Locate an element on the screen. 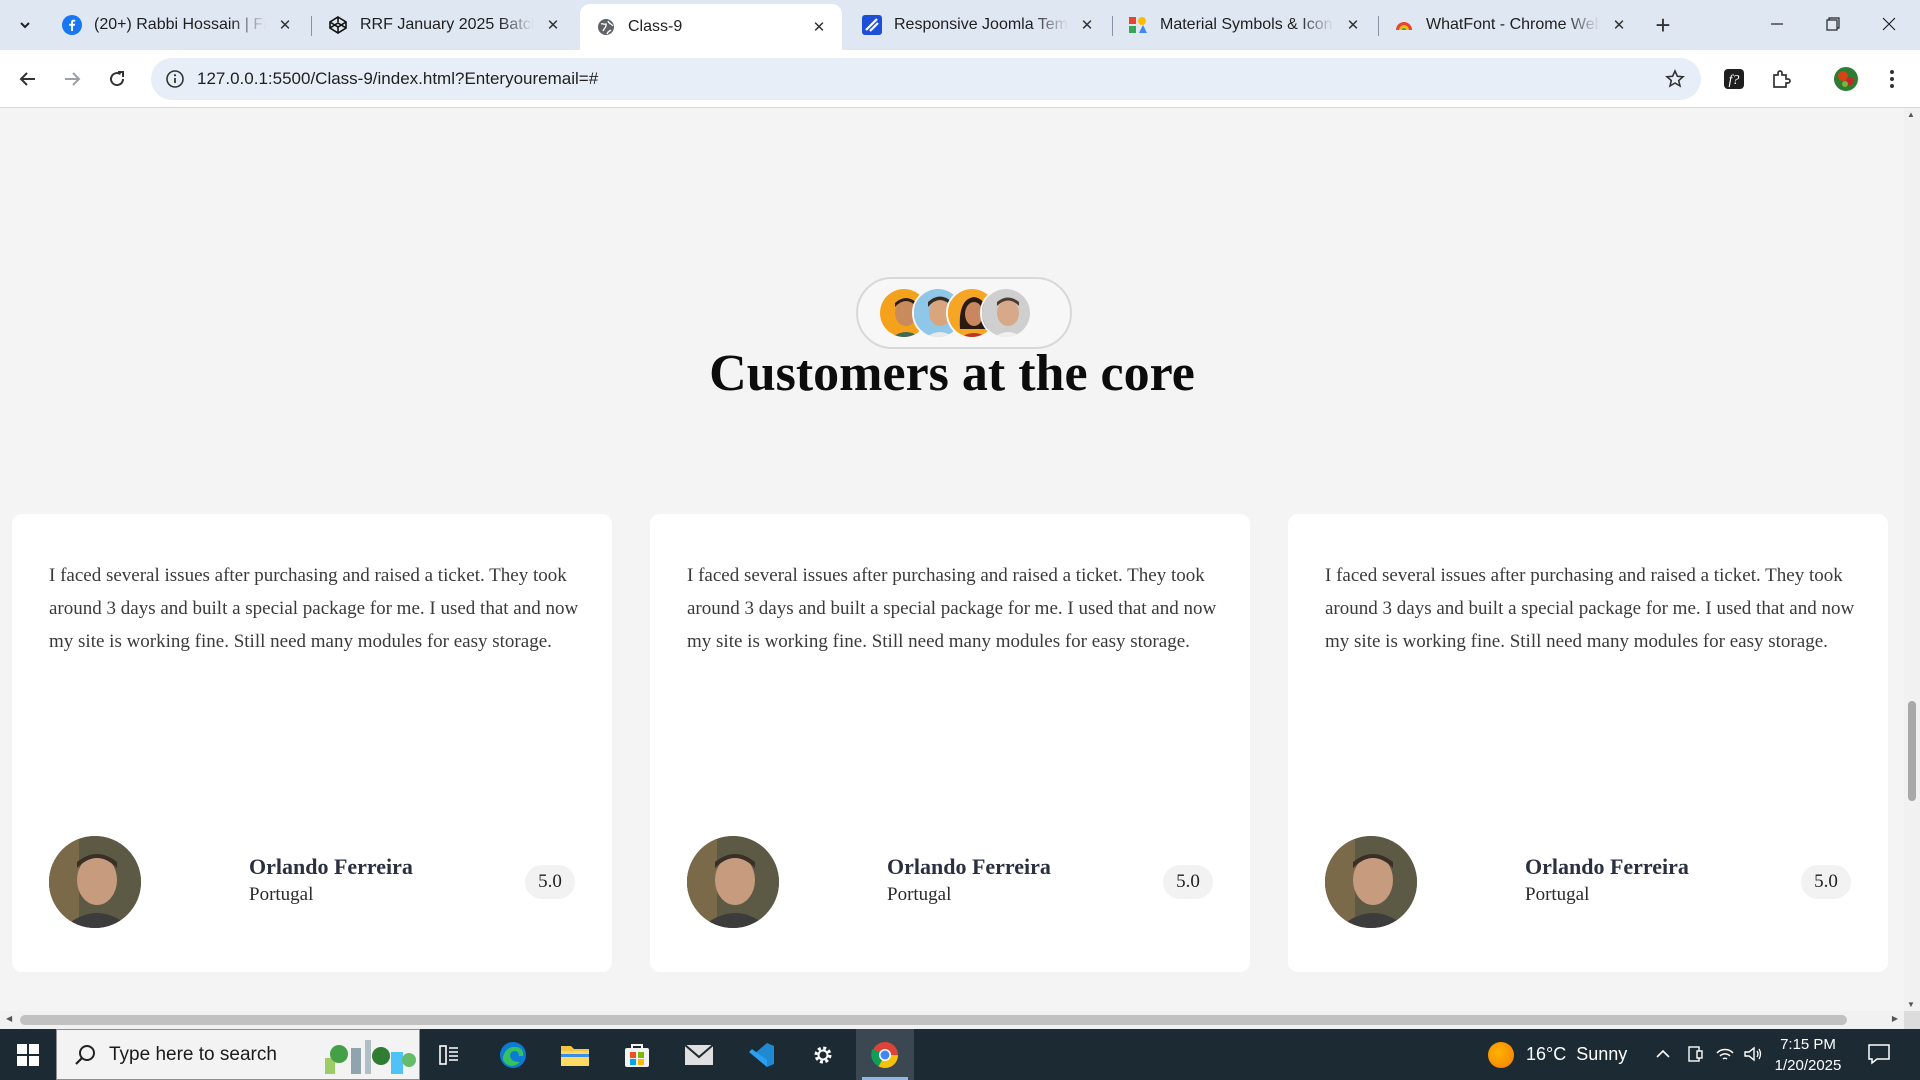 The width and height of the screenshot is (1920, 1080). tab-title: (20+) Rabbi Hossain | Facebook is located at coordinates (180, 24).